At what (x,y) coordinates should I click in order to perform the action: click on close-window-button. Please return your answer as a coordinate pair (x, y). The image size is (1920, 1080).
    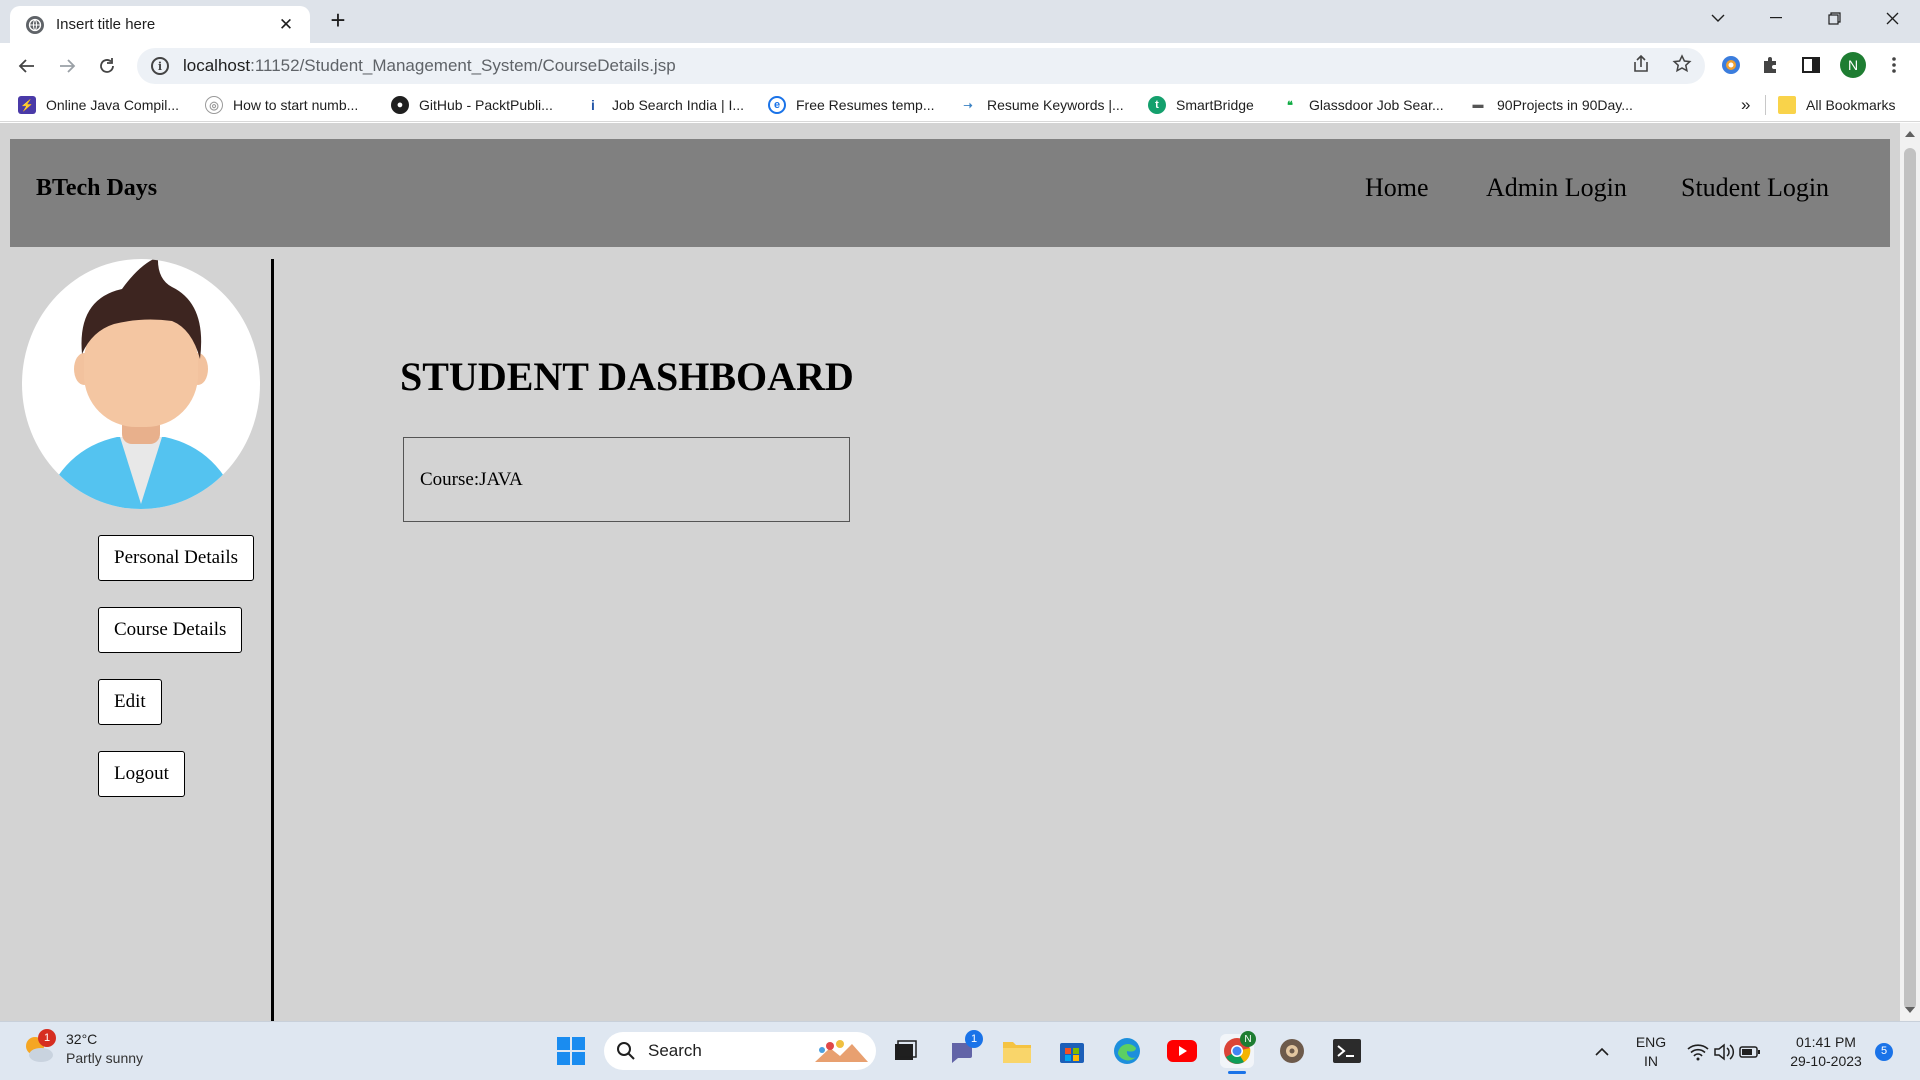
    Looking at the image, I should click on (1892, 18).